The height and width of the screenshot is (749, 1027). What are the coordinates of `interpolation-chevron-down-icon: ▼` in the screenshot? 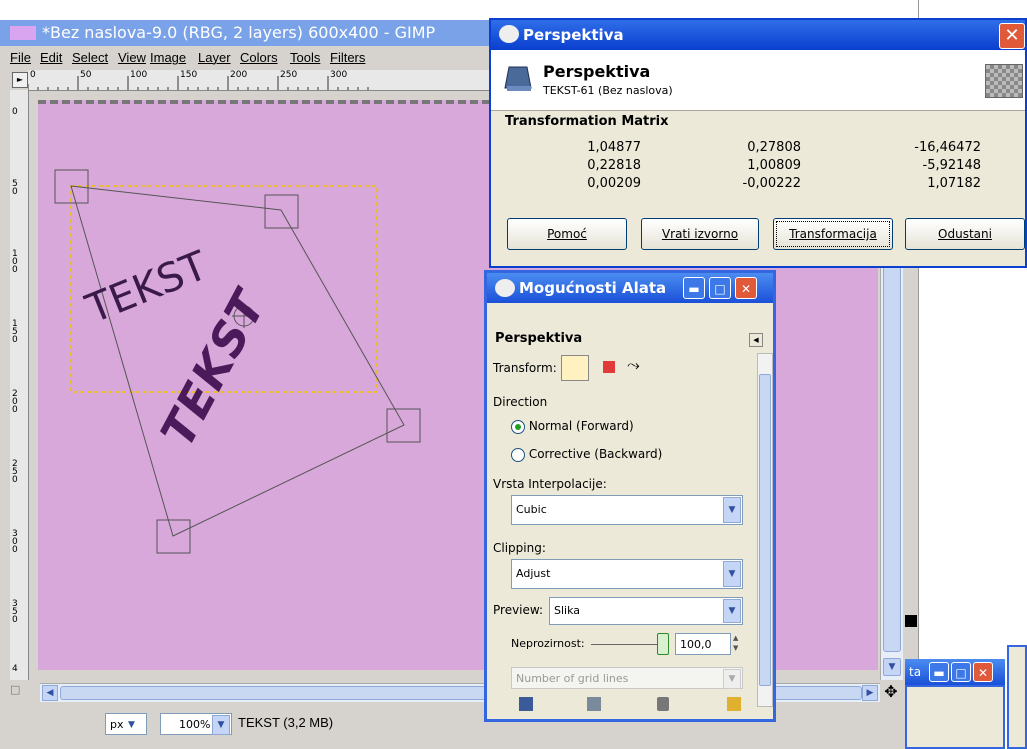 It's located at (732, 510).